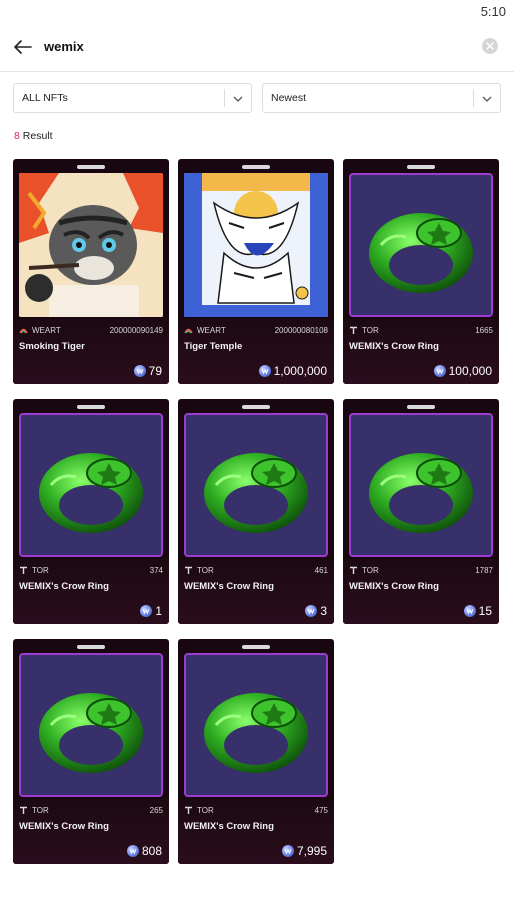  I want to click on price-row: 1, so click(151, 611).